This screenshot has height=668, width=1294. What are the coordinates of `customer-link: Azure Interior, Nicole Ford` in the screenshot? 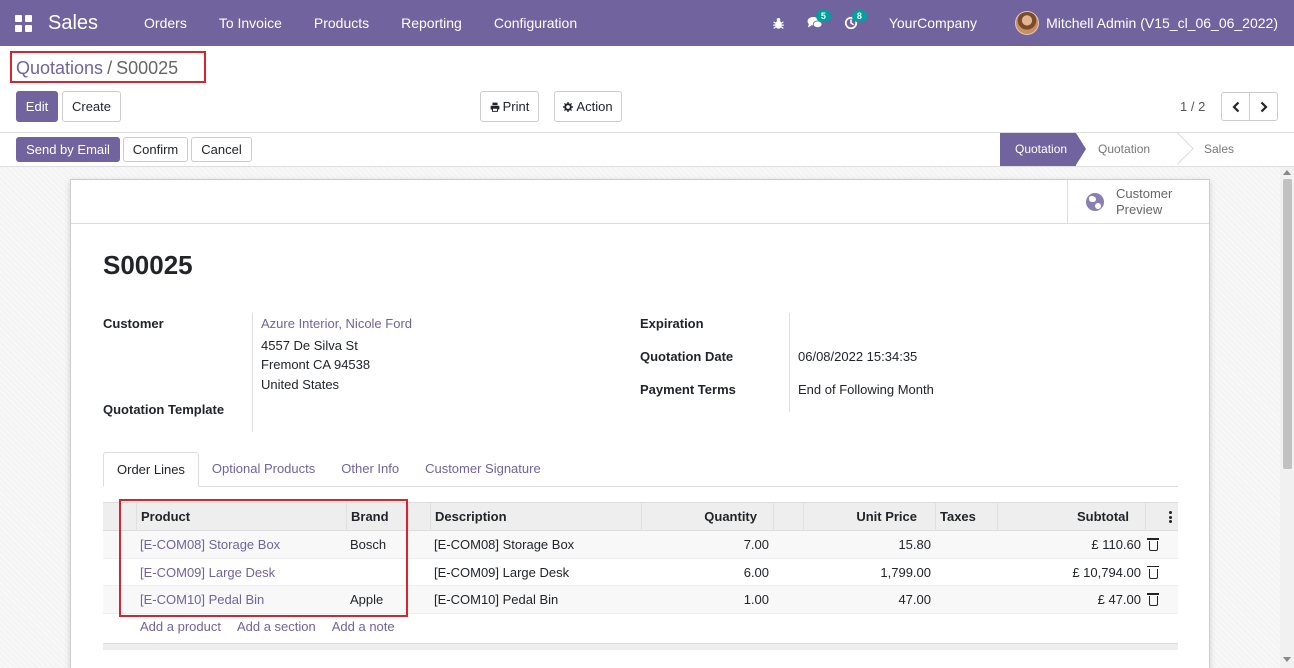 It's located at (336, 323).